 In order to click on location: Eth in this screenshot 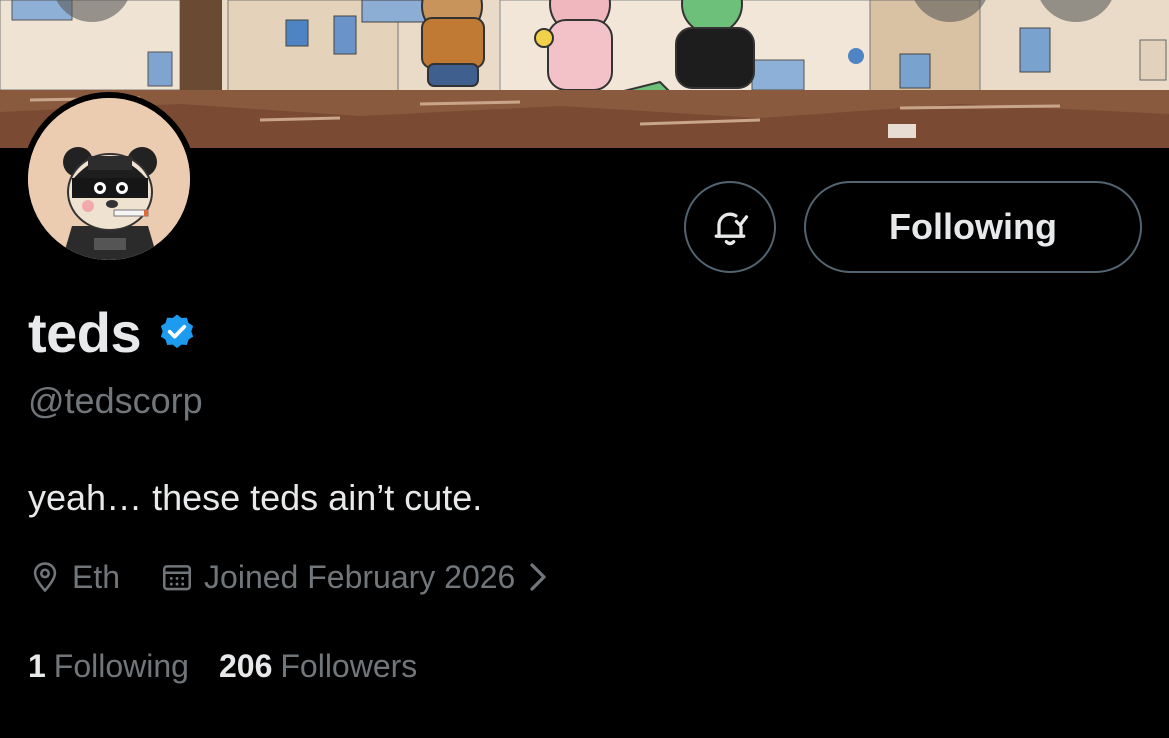, I will do `click(74, 577)`.